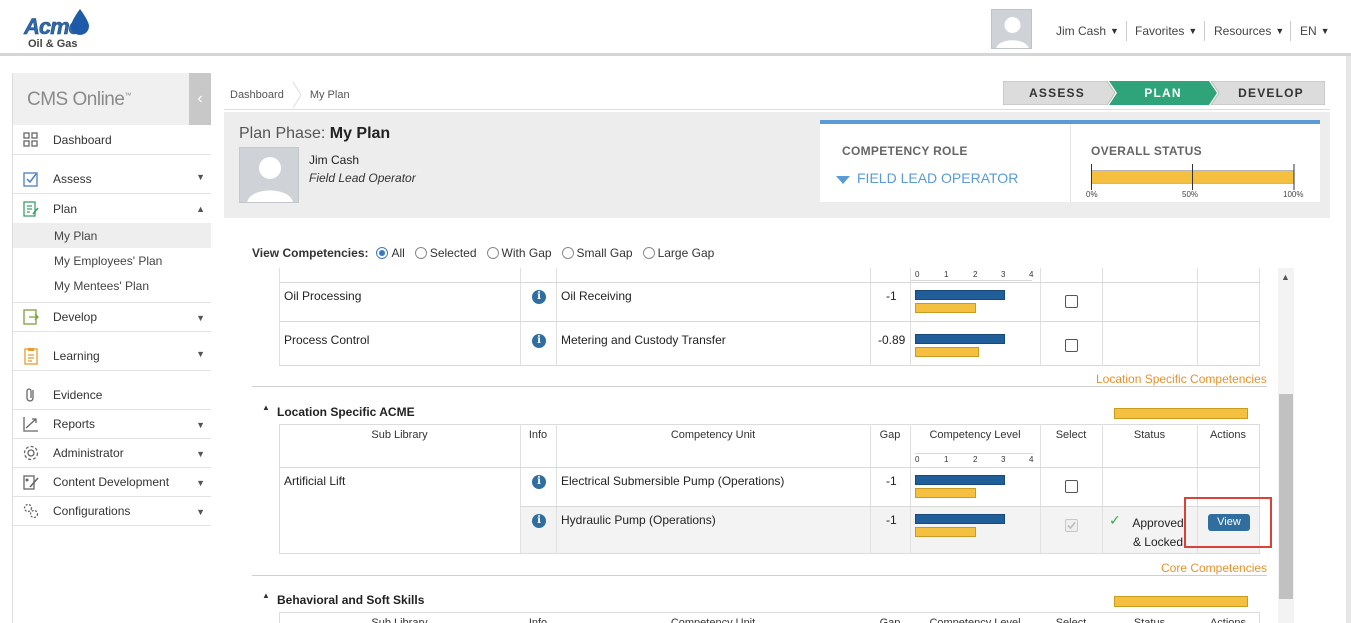 This screenshot has height=623, width=1351. What do you see at coordinates (112, 174) in the screenshot?
I see `sidebar-item-assess: Assess ▼` at bounding box center [112, 174].